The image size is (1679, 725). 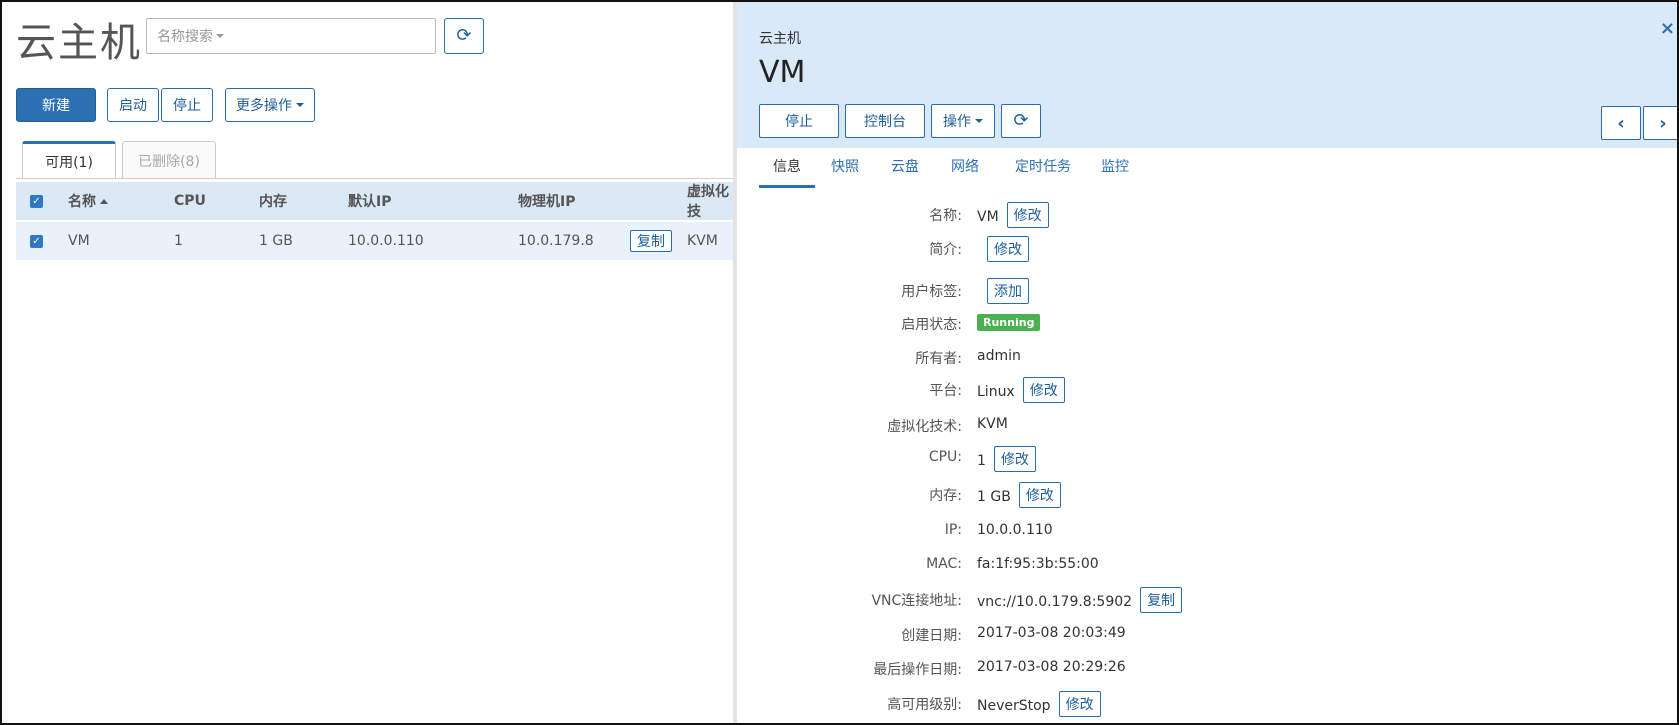 I want to click on field-owner: 所有者: admin, so click(x=1208, y=358).